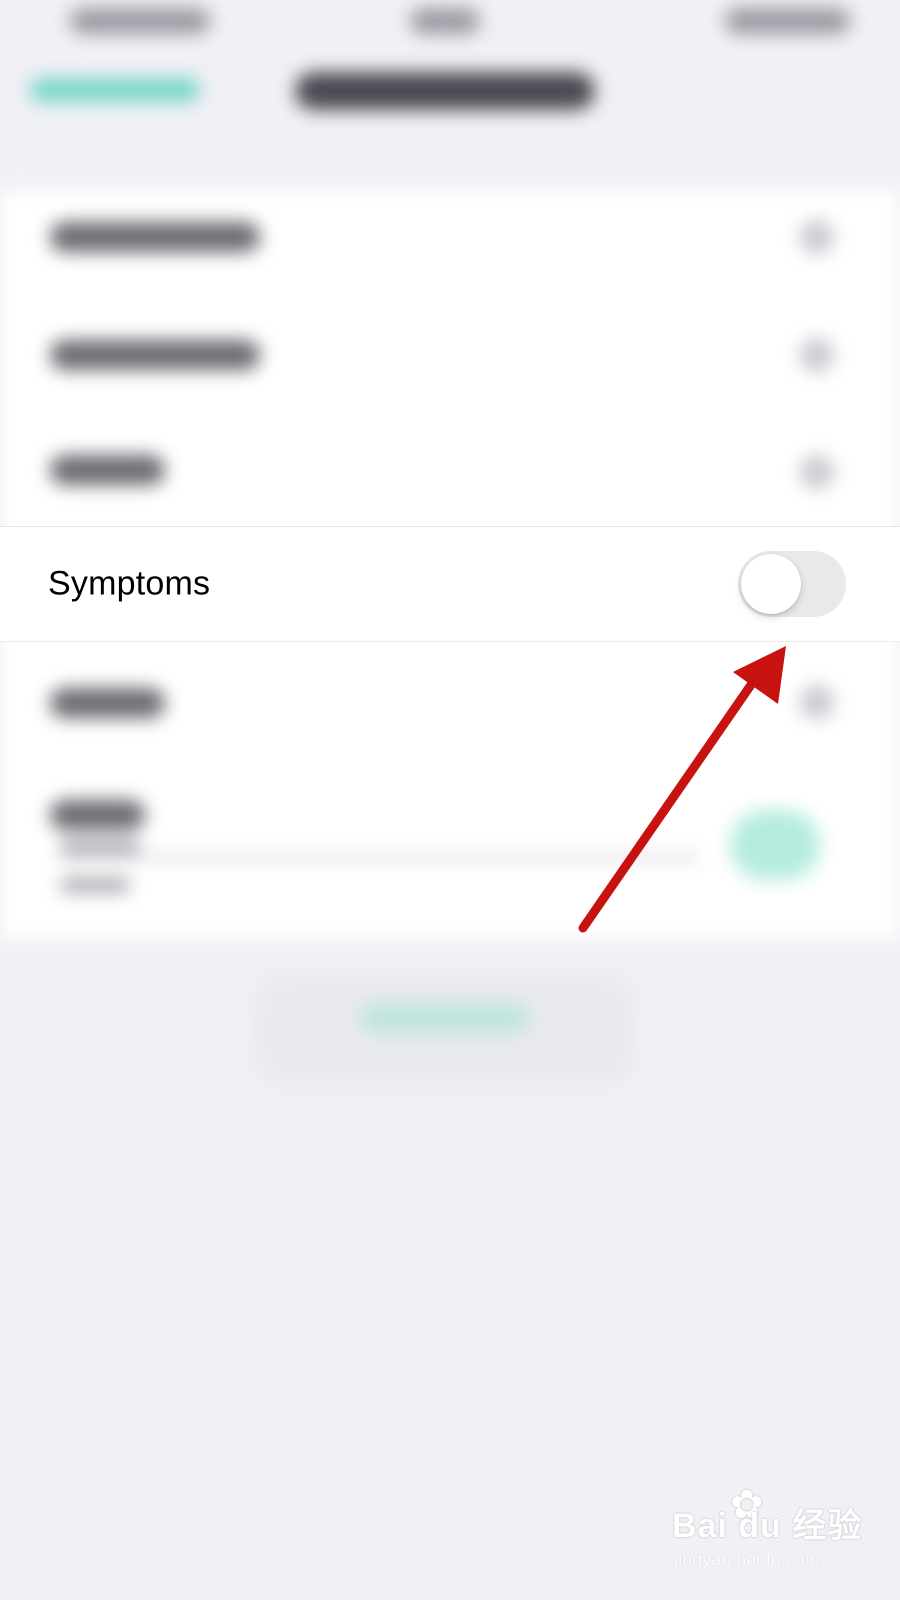  Describe the element at coordinates (673, 797) in the screenshot. I see `annotation-arrow-shaft` at that location.